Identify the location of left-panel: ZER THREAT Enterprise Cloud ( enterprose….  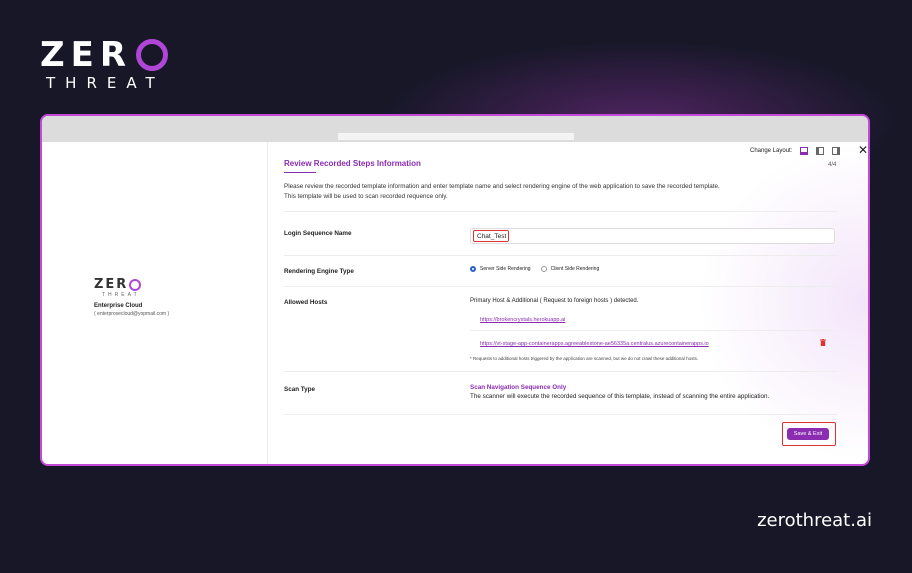
(155, 303).